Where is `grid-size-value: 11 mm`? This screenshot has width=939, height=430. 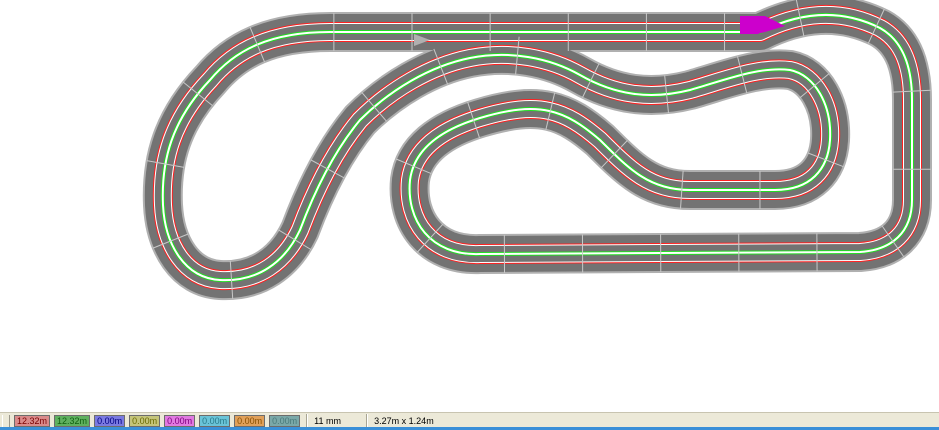
grid-size-value: 11 mm is located at coordinates (327, 420).